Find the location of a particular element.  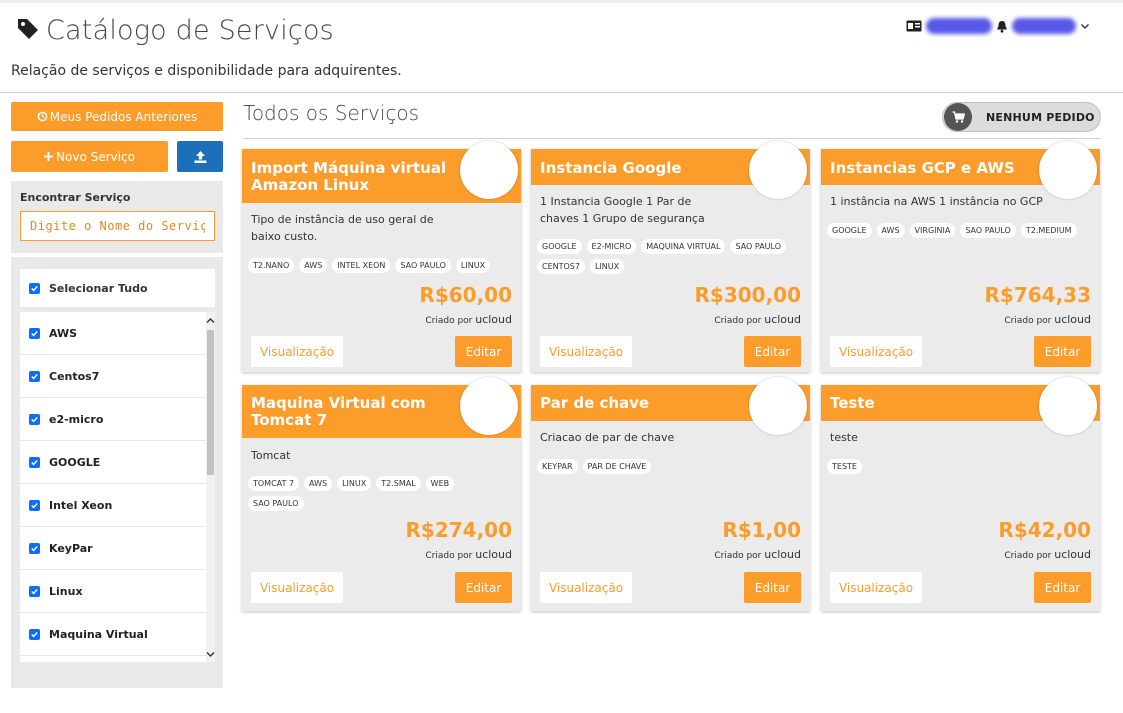

new-service-button: Novo Serviço is located at coordinates (89, 156).